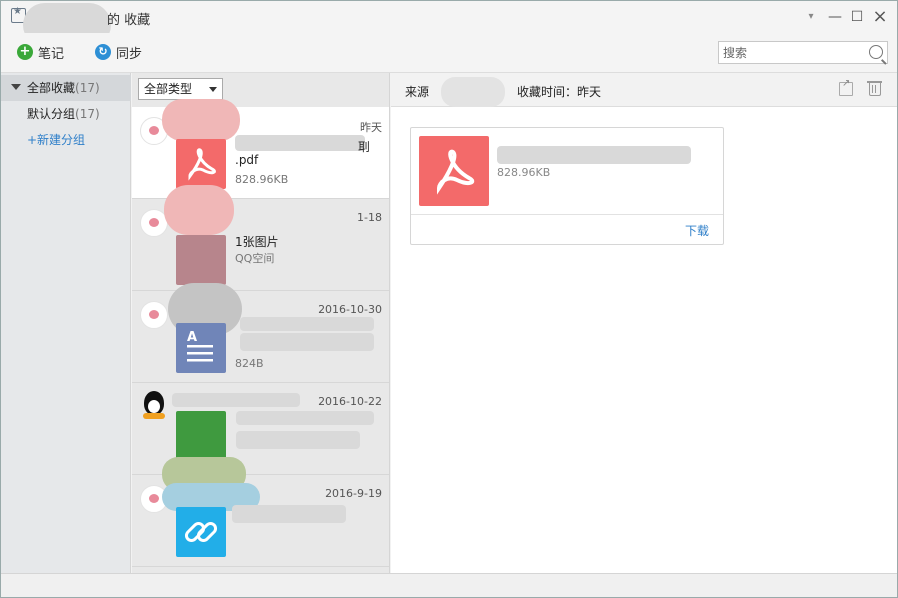 Image resolution: width=898 pixels, height=598 pixels. What do you see at coordinates (594, 155) in the screenshot?
I see `redacted-filename` at bounding box center [594, 155].